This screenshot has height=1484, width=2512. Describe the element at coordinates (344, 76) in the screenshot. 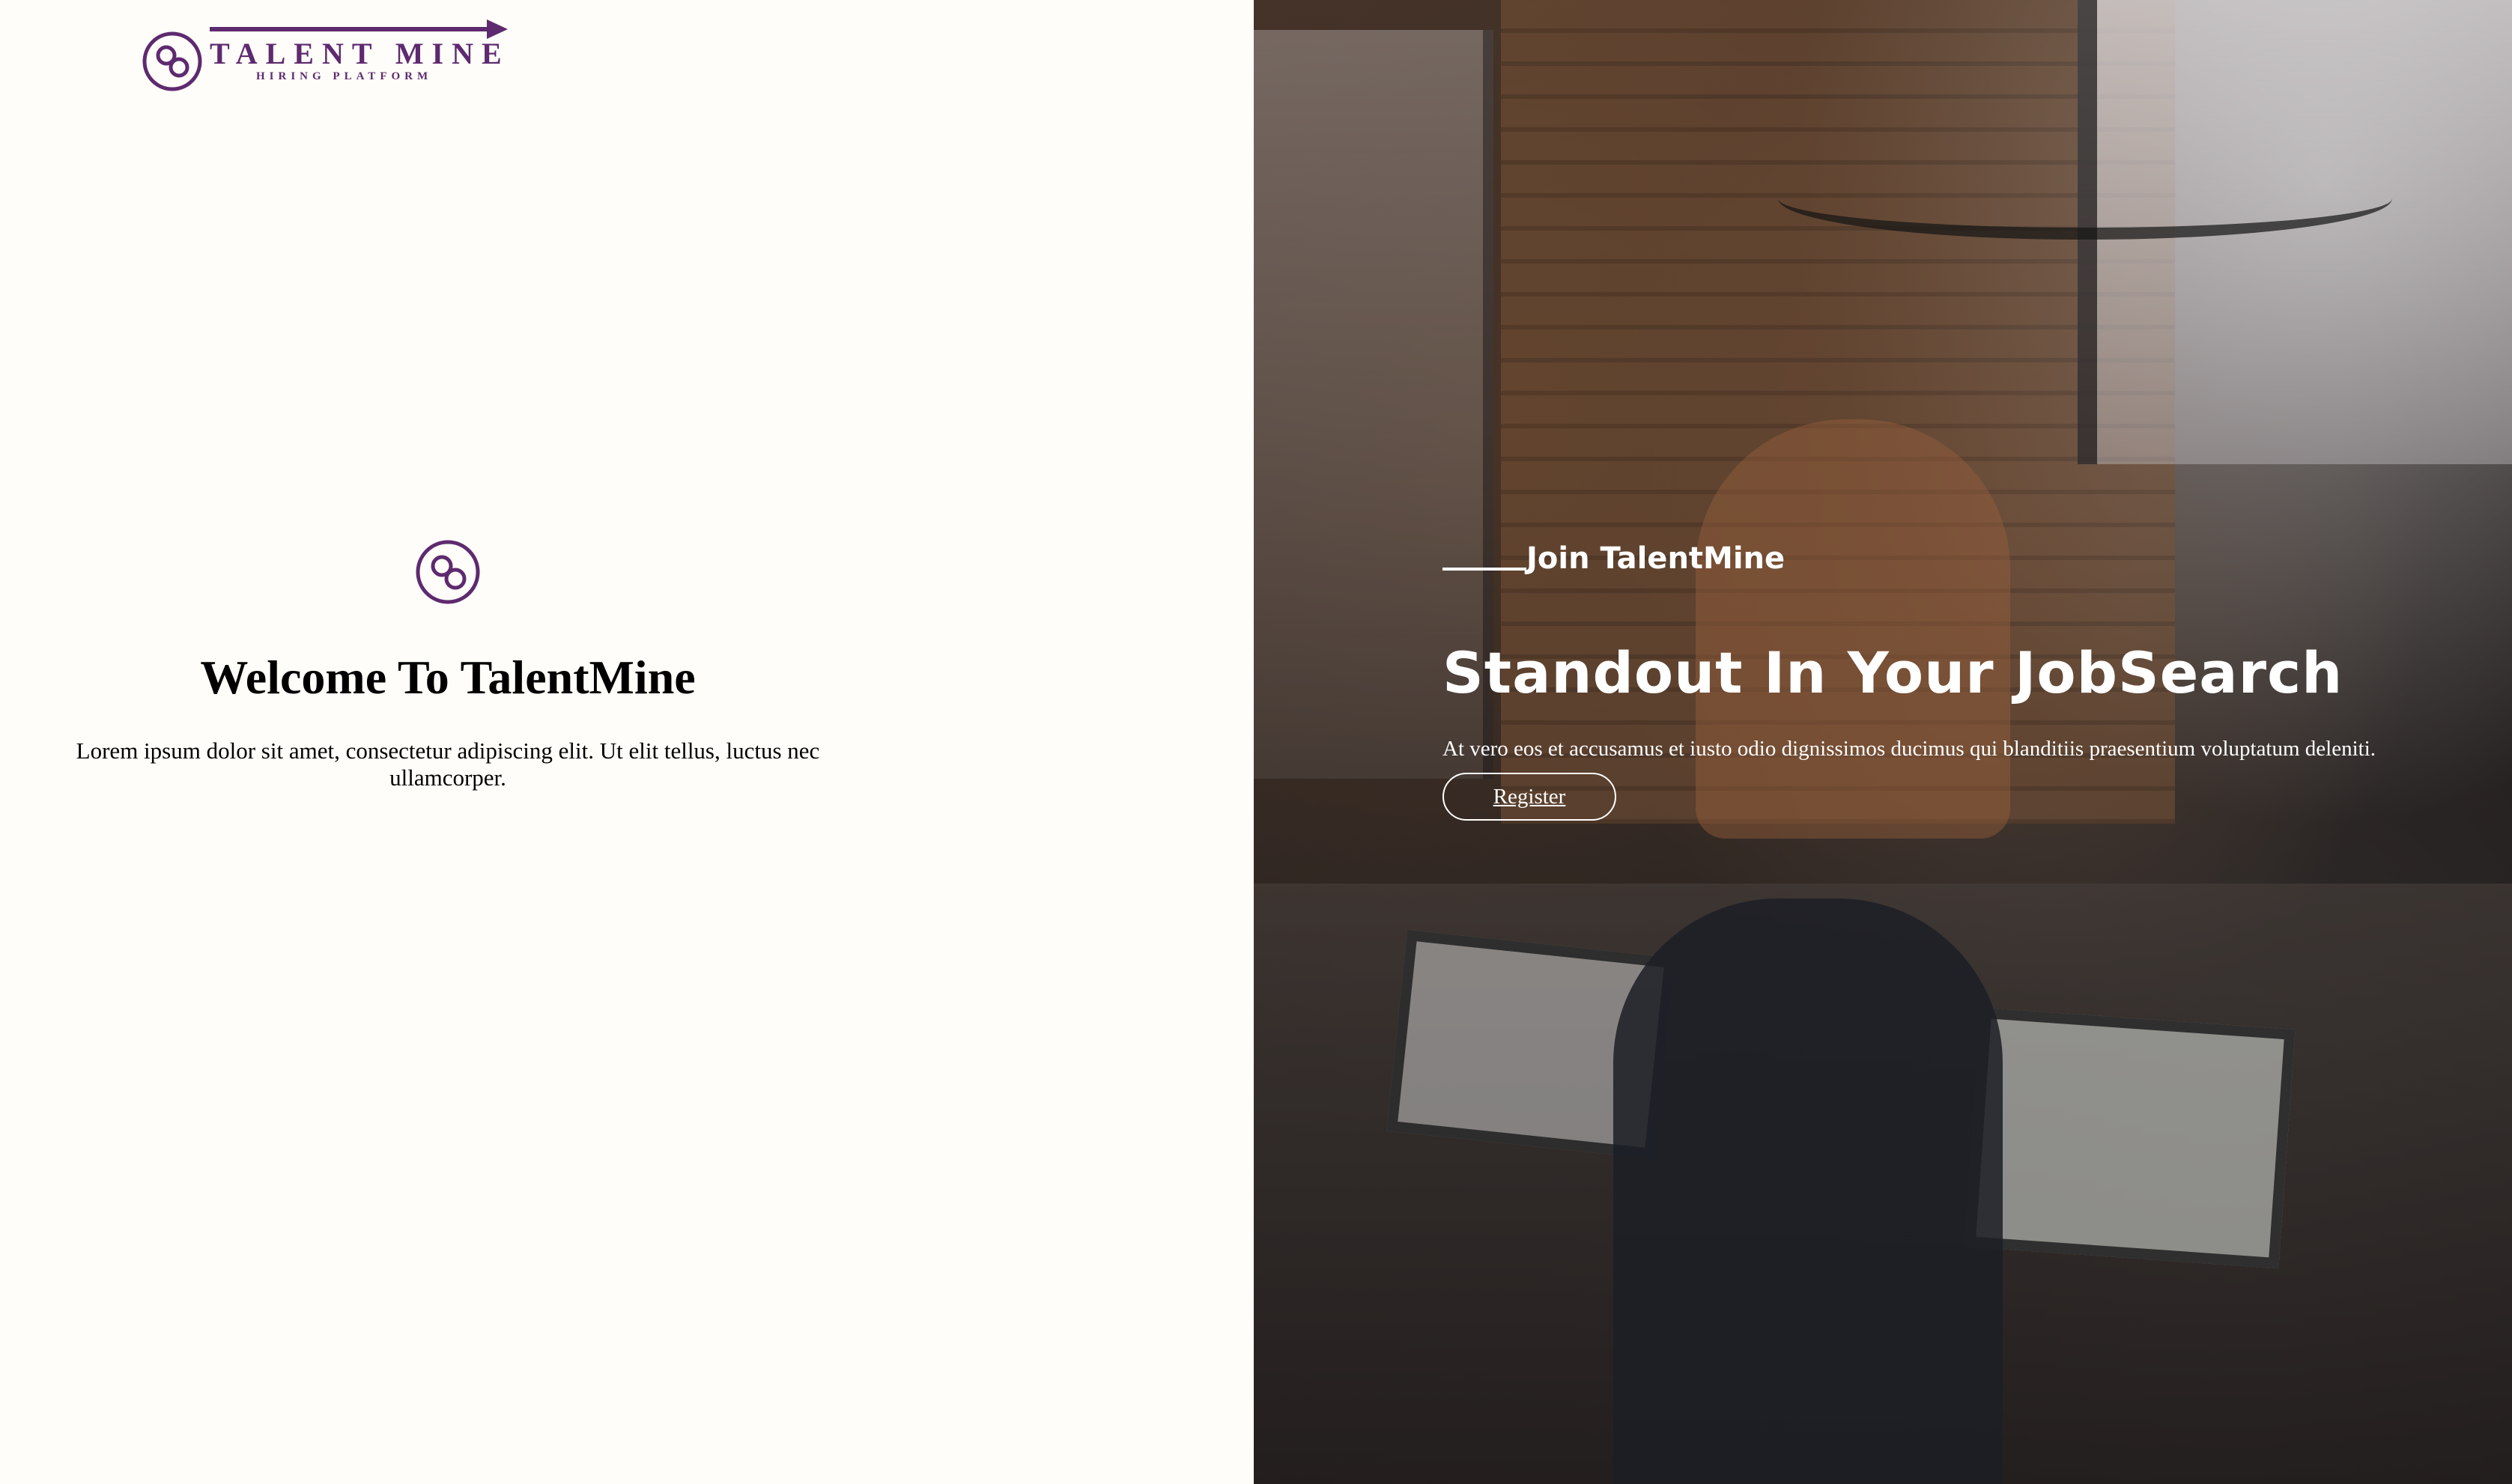

I see `brand-tagline: HIRING PLATFORM` at that location.